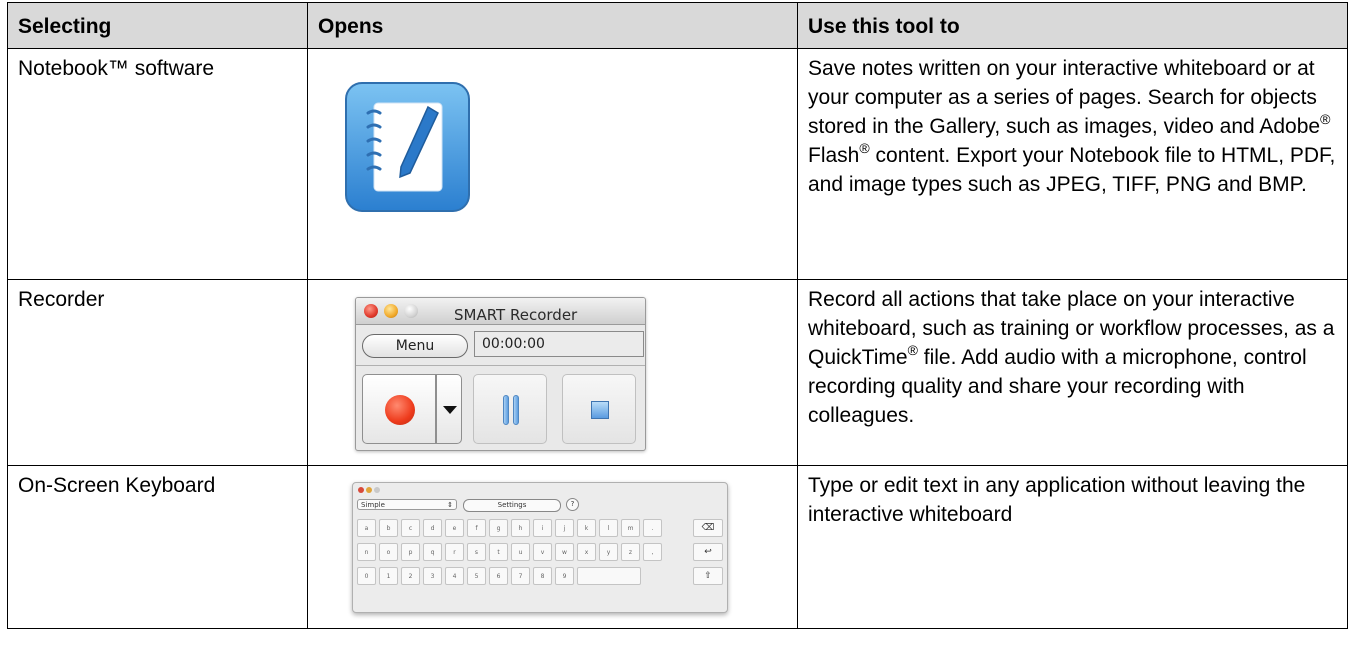 The width and height of the screenshot is (1353, 652). Describe the element at coordinates (157, 164) in the screenshot. I see `row-selecting-notebook: Notebook™ software` at that location.